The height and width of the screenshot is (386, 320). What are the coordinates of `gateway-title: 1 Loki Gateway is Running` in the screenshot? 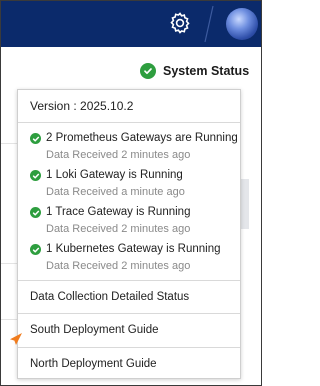 It's located at (114, 175).